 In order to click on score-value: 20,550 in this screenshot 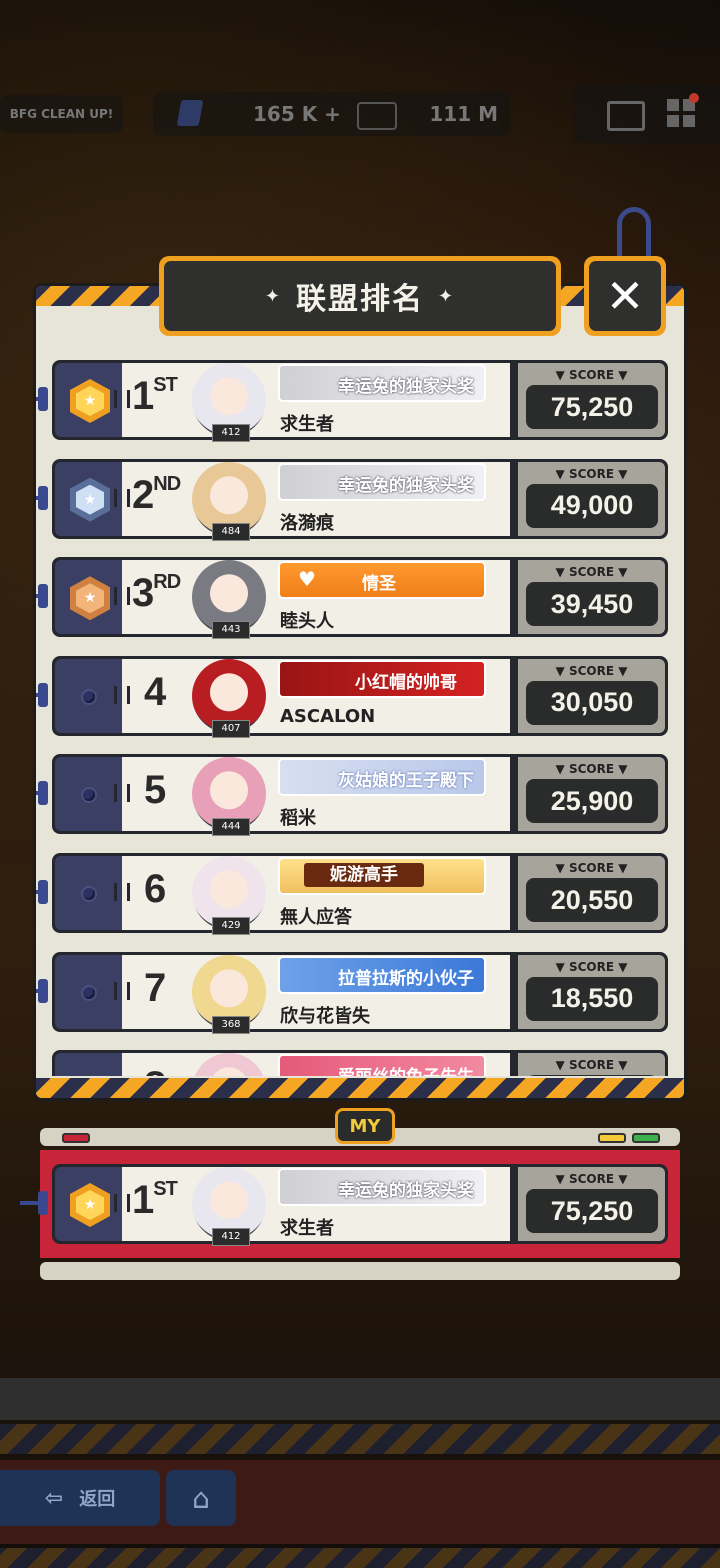, I will do `click(592, 900)`.